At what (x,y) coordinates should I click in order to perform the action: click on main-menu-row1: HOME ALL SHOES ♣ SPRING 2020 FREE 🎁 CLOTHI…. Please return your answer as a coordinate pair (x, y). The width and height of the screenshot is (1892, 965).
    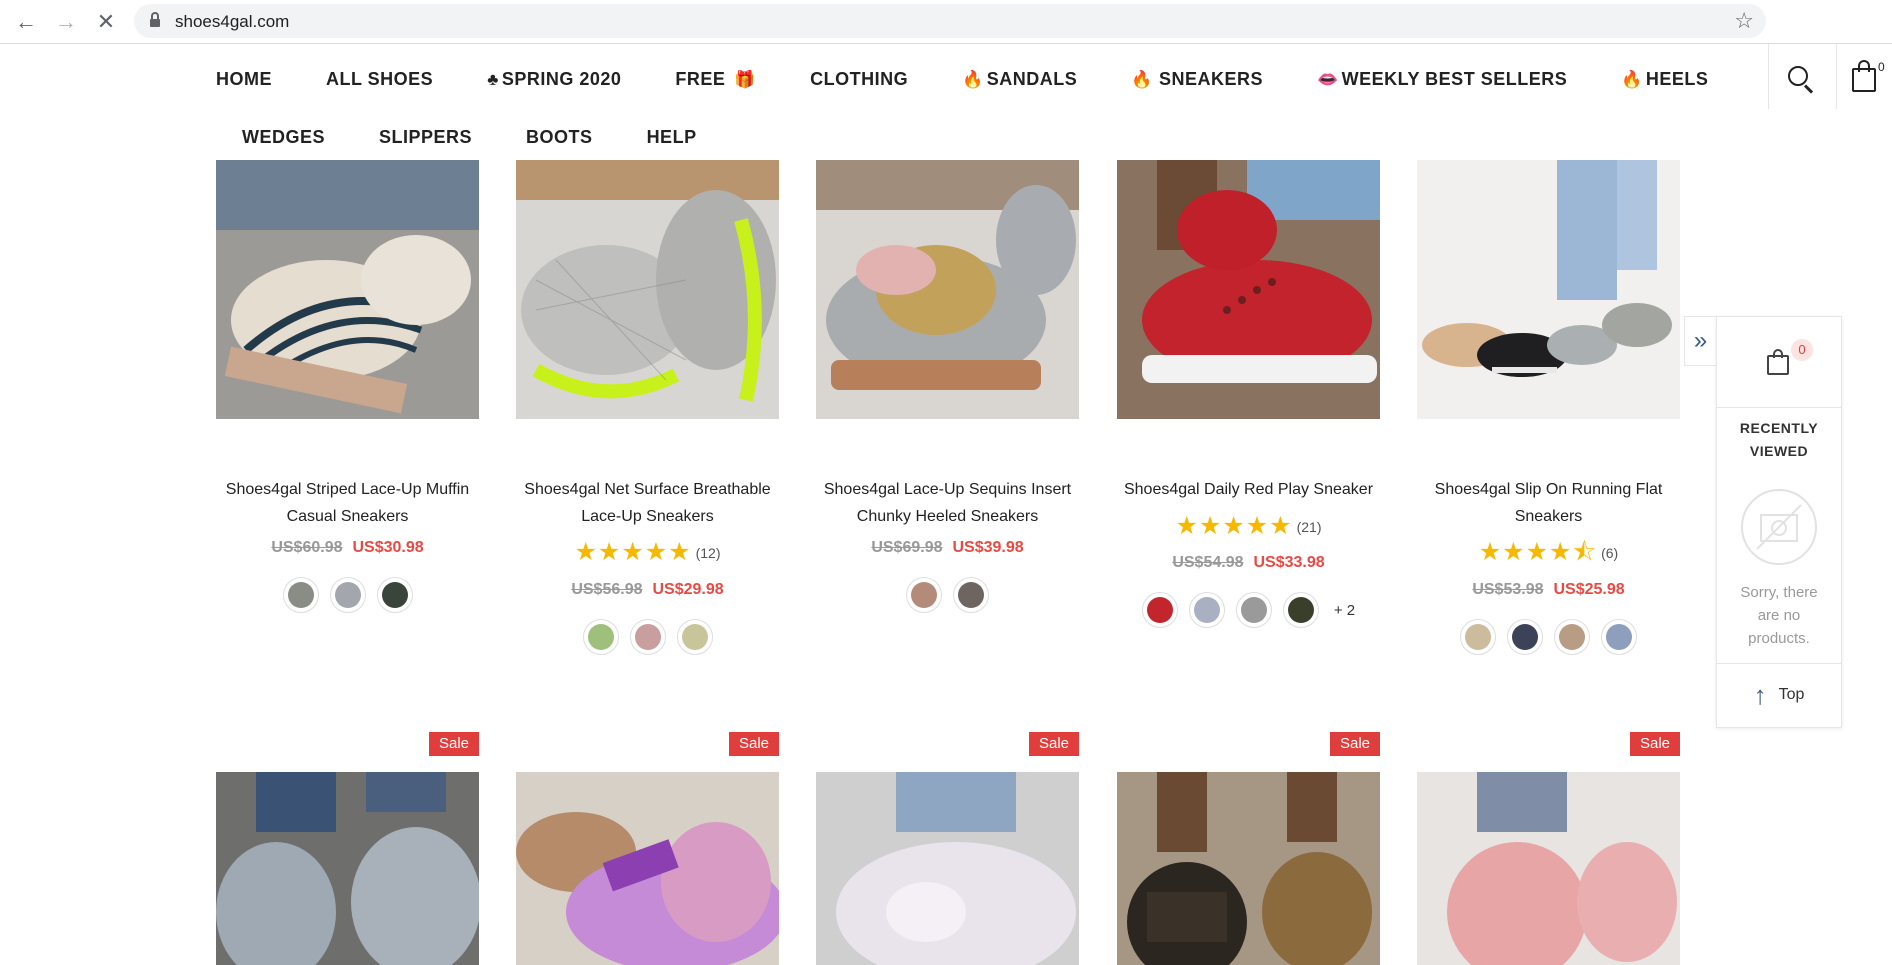
    Looking at the image, I should click on (962, 79).